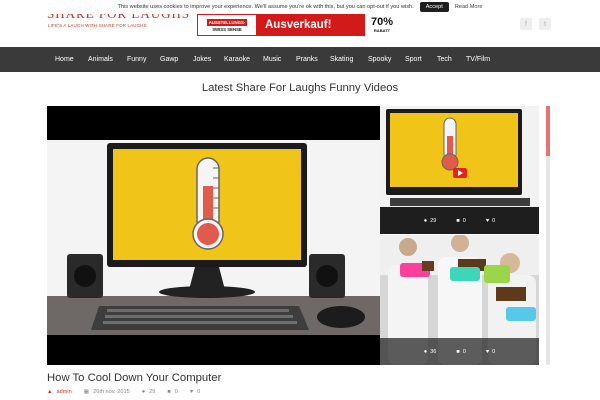 The height and width of the screenshot is (400, 600). I want to click on nav-item-karaoke: Karaoke, so click(237, 59).